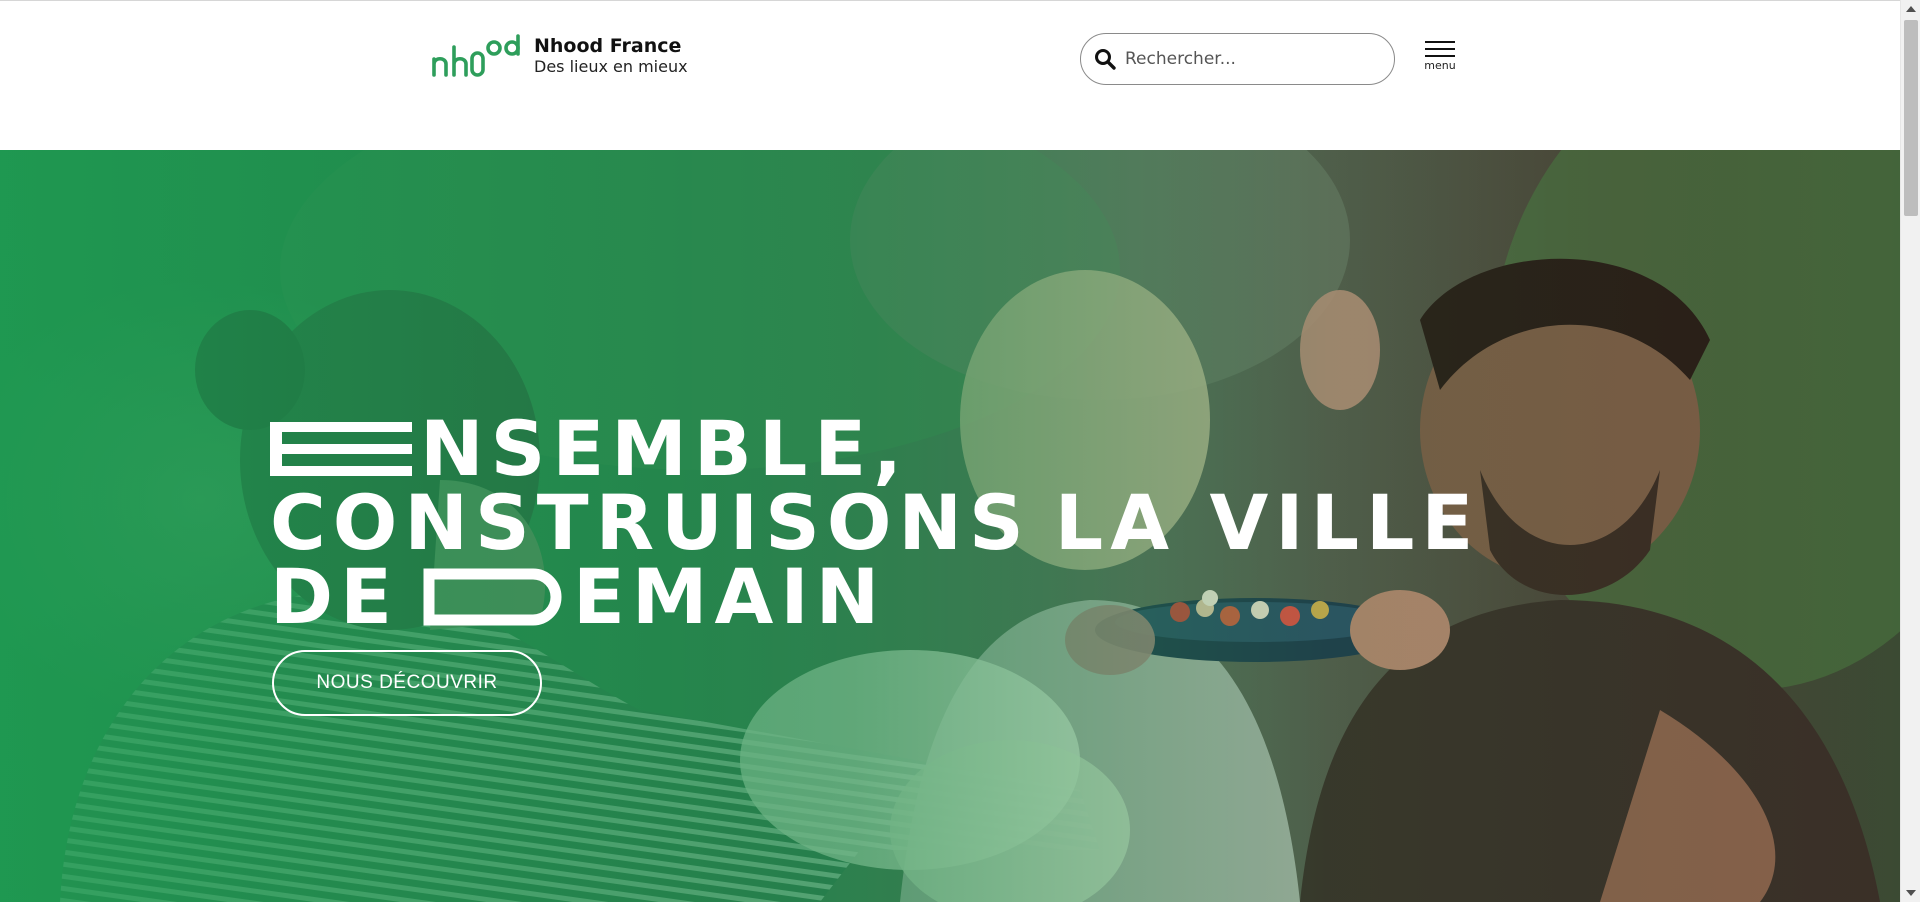 The height and width of the screenshot is (902, 1920). I want to click on home-logo-link: Nhood France Des lieux en mieux, so click(559, 56).